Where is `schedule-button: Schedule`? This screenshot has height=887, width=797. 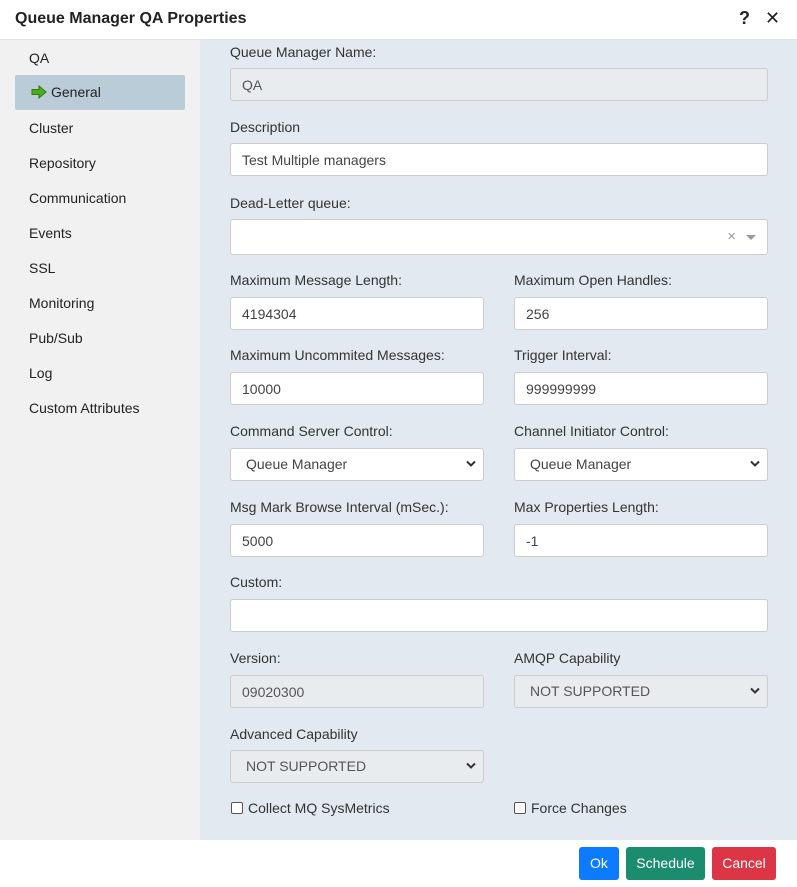 schedule-button: Schedule is located at coordinates (665, 863).